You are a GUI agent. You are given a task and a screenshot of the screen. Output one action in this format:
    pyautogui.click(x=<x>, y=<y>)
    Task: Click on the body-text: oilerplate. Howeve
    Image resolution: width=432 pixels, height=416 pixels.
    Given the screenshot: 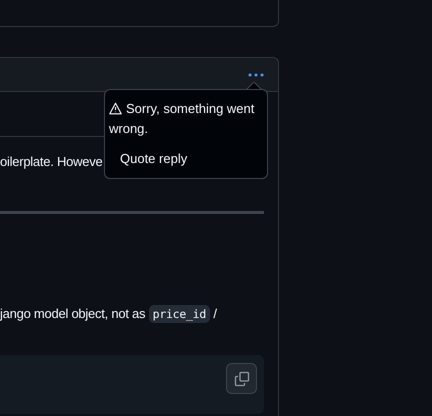 What is the action you would take?
    pyautogui.click(x=51, y=162)
    